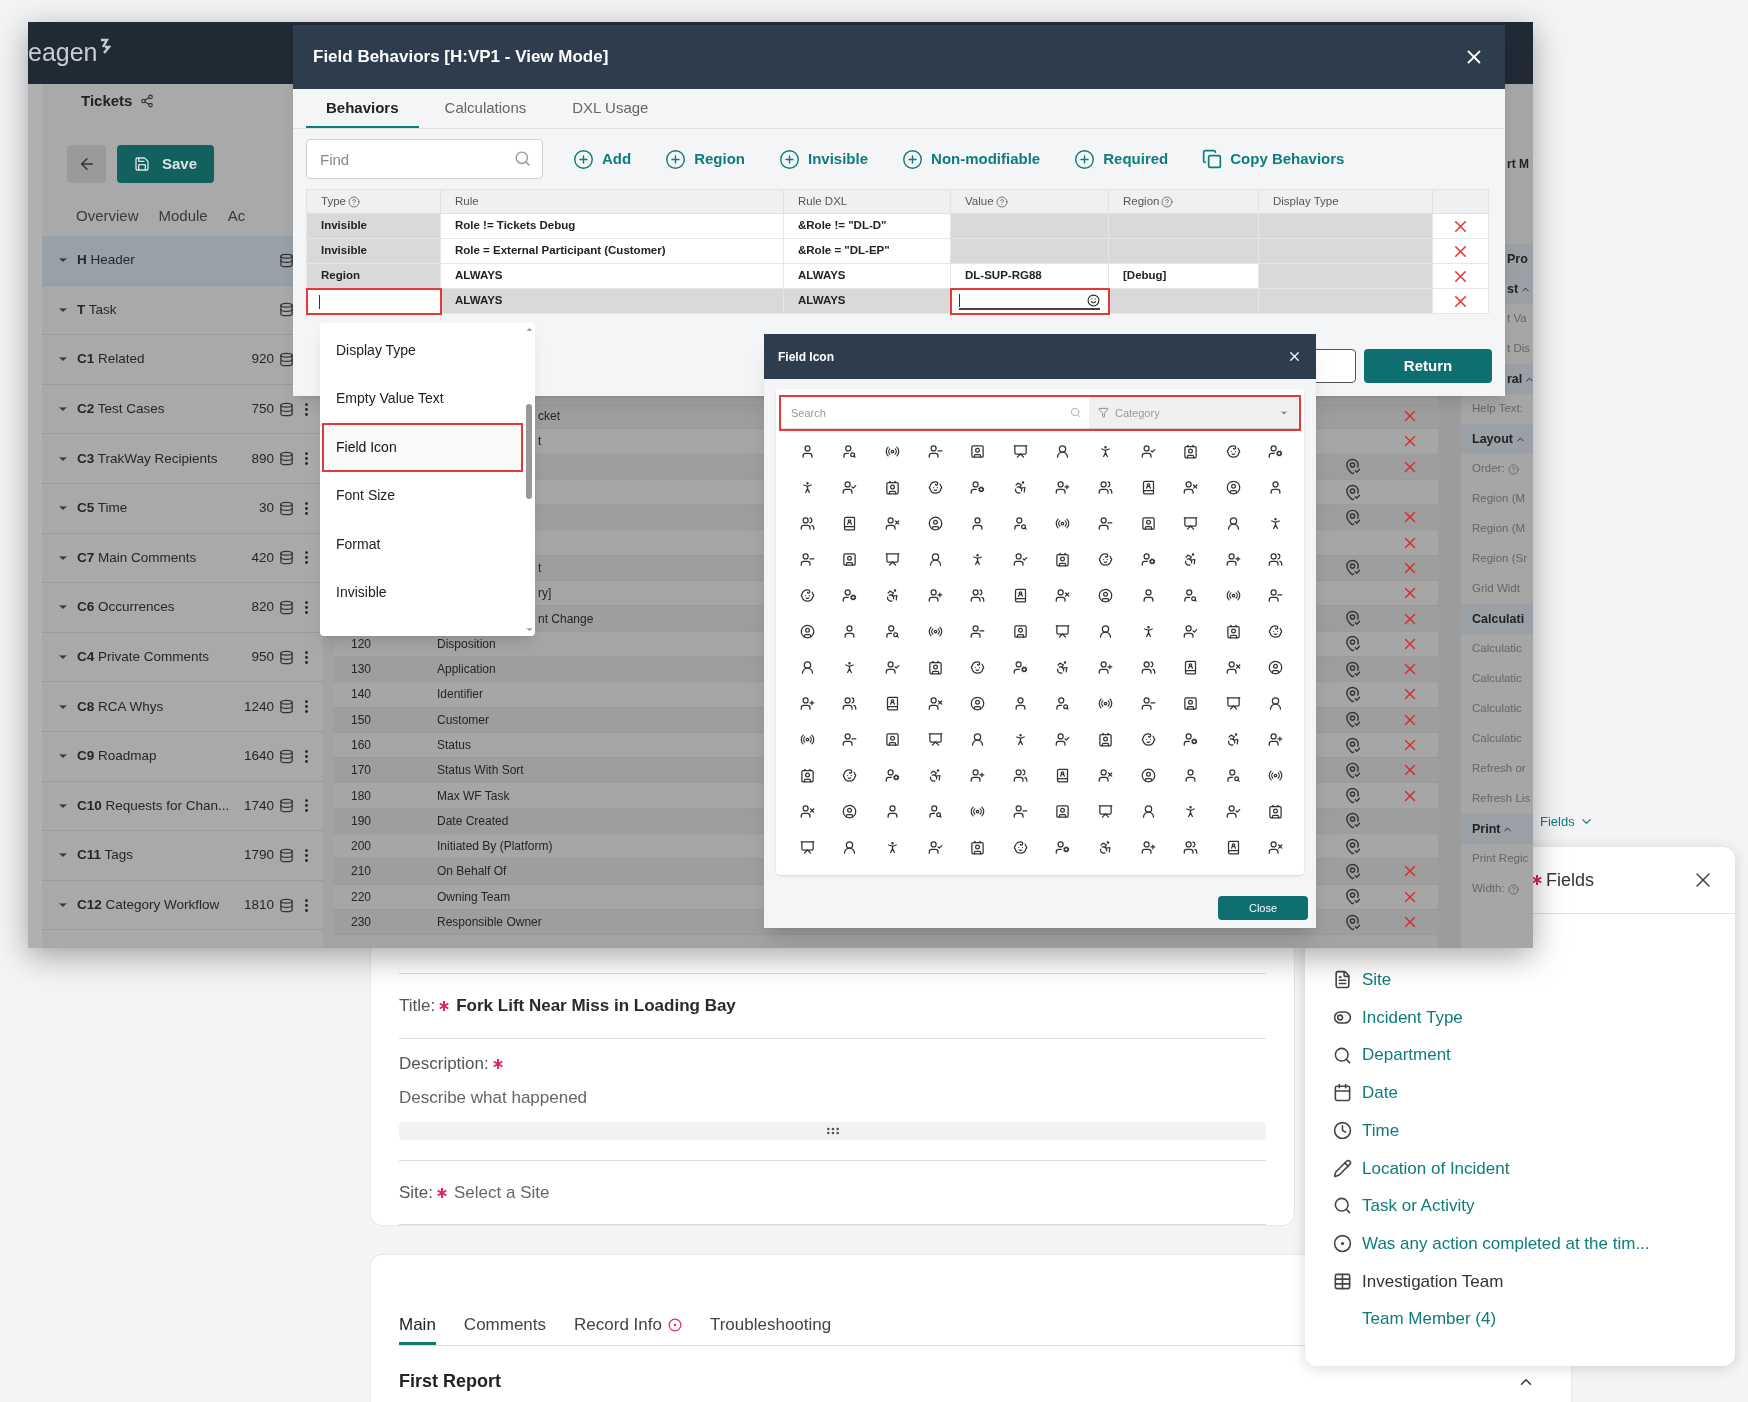 Image resolution: width=1748 pixels, height=1402 pixels. What do you see at coordinates (1377, 980) in the screenshot?
I see `field-option: Site` at bounding box center [1377, 980].